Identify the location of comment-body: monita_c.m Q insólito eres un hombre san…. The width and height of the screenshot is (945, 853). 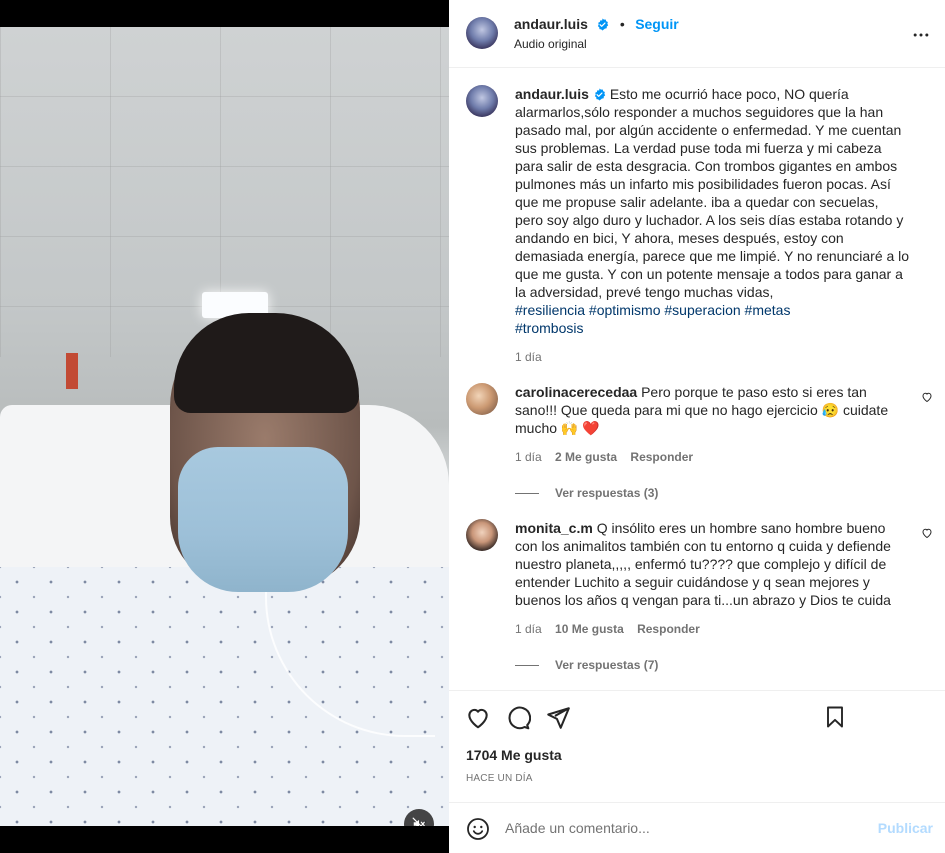
(712, 564).